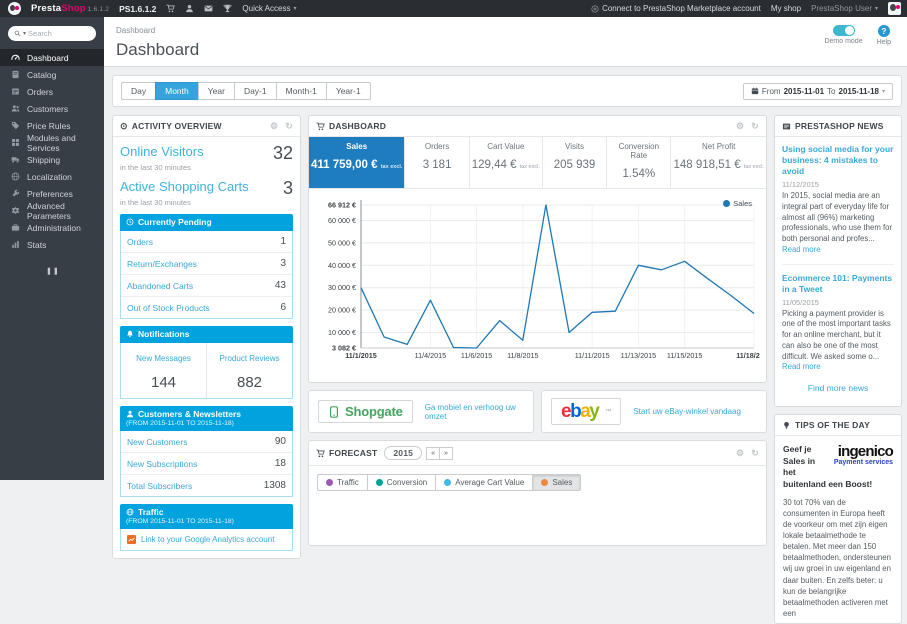  What do you see at coordinates (162, 264) in the screenshot?
I see `pending-returns-link: Return/Exchanges` at bounding box center [162, 264].